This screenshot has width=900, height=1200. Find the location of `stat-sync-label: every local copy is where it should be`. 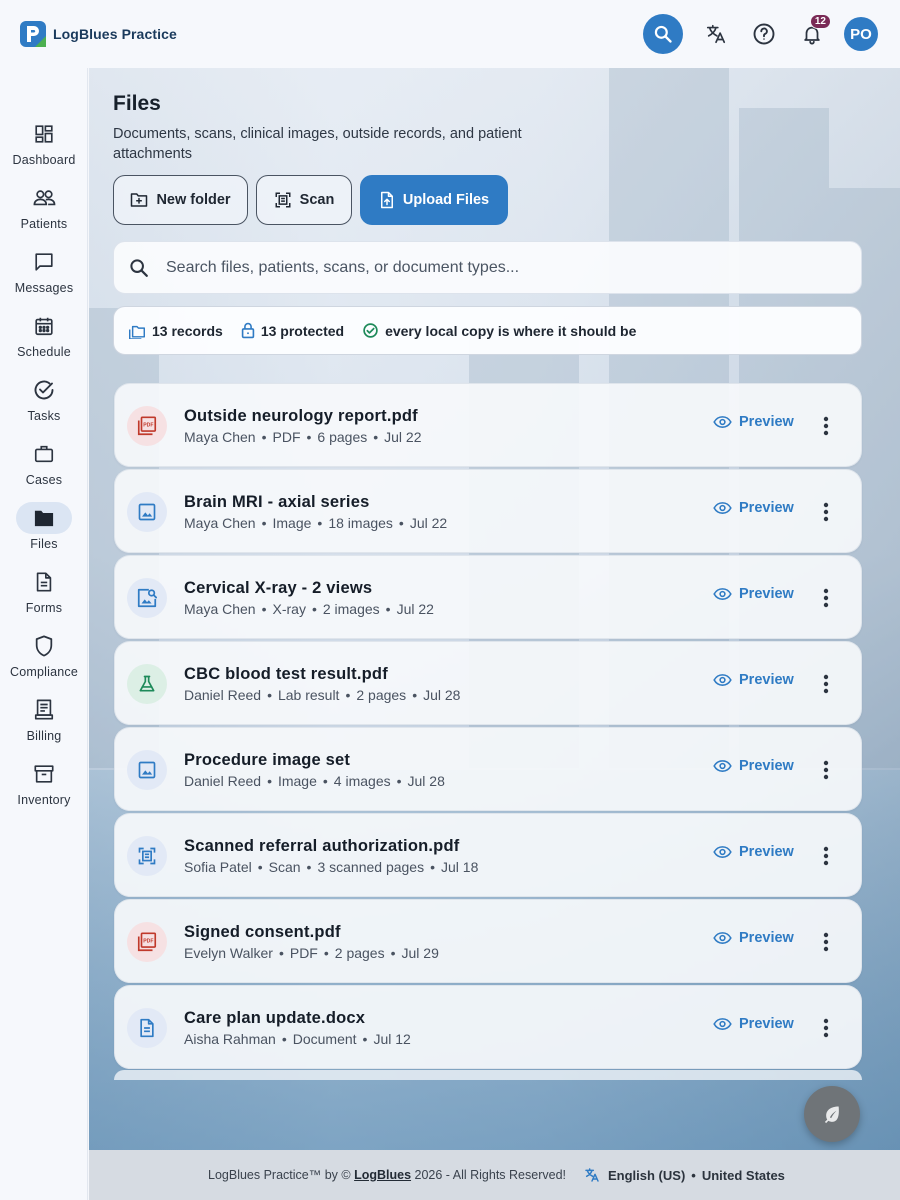

stat-sync-label: every local copy is where it should be is located at coordinates (511, 330).